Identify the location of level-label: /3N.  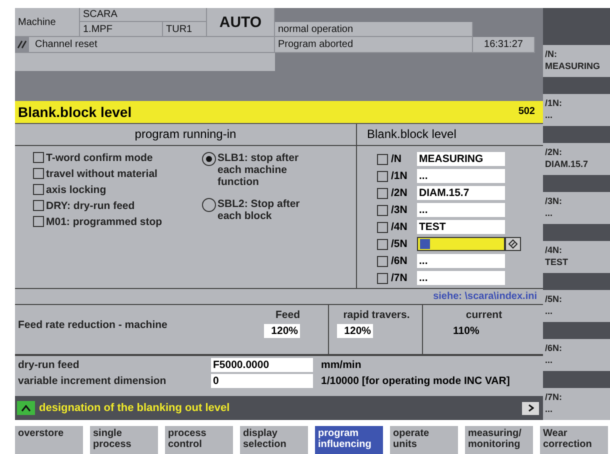
(399, 210).